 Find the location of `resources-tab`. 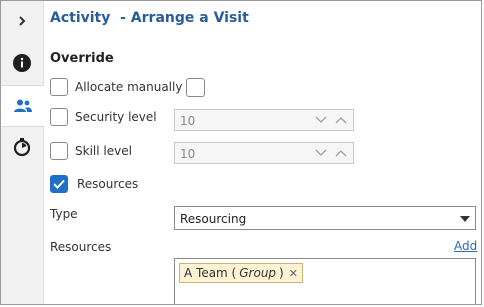

resources-tab is located at coordinates (22, 106).